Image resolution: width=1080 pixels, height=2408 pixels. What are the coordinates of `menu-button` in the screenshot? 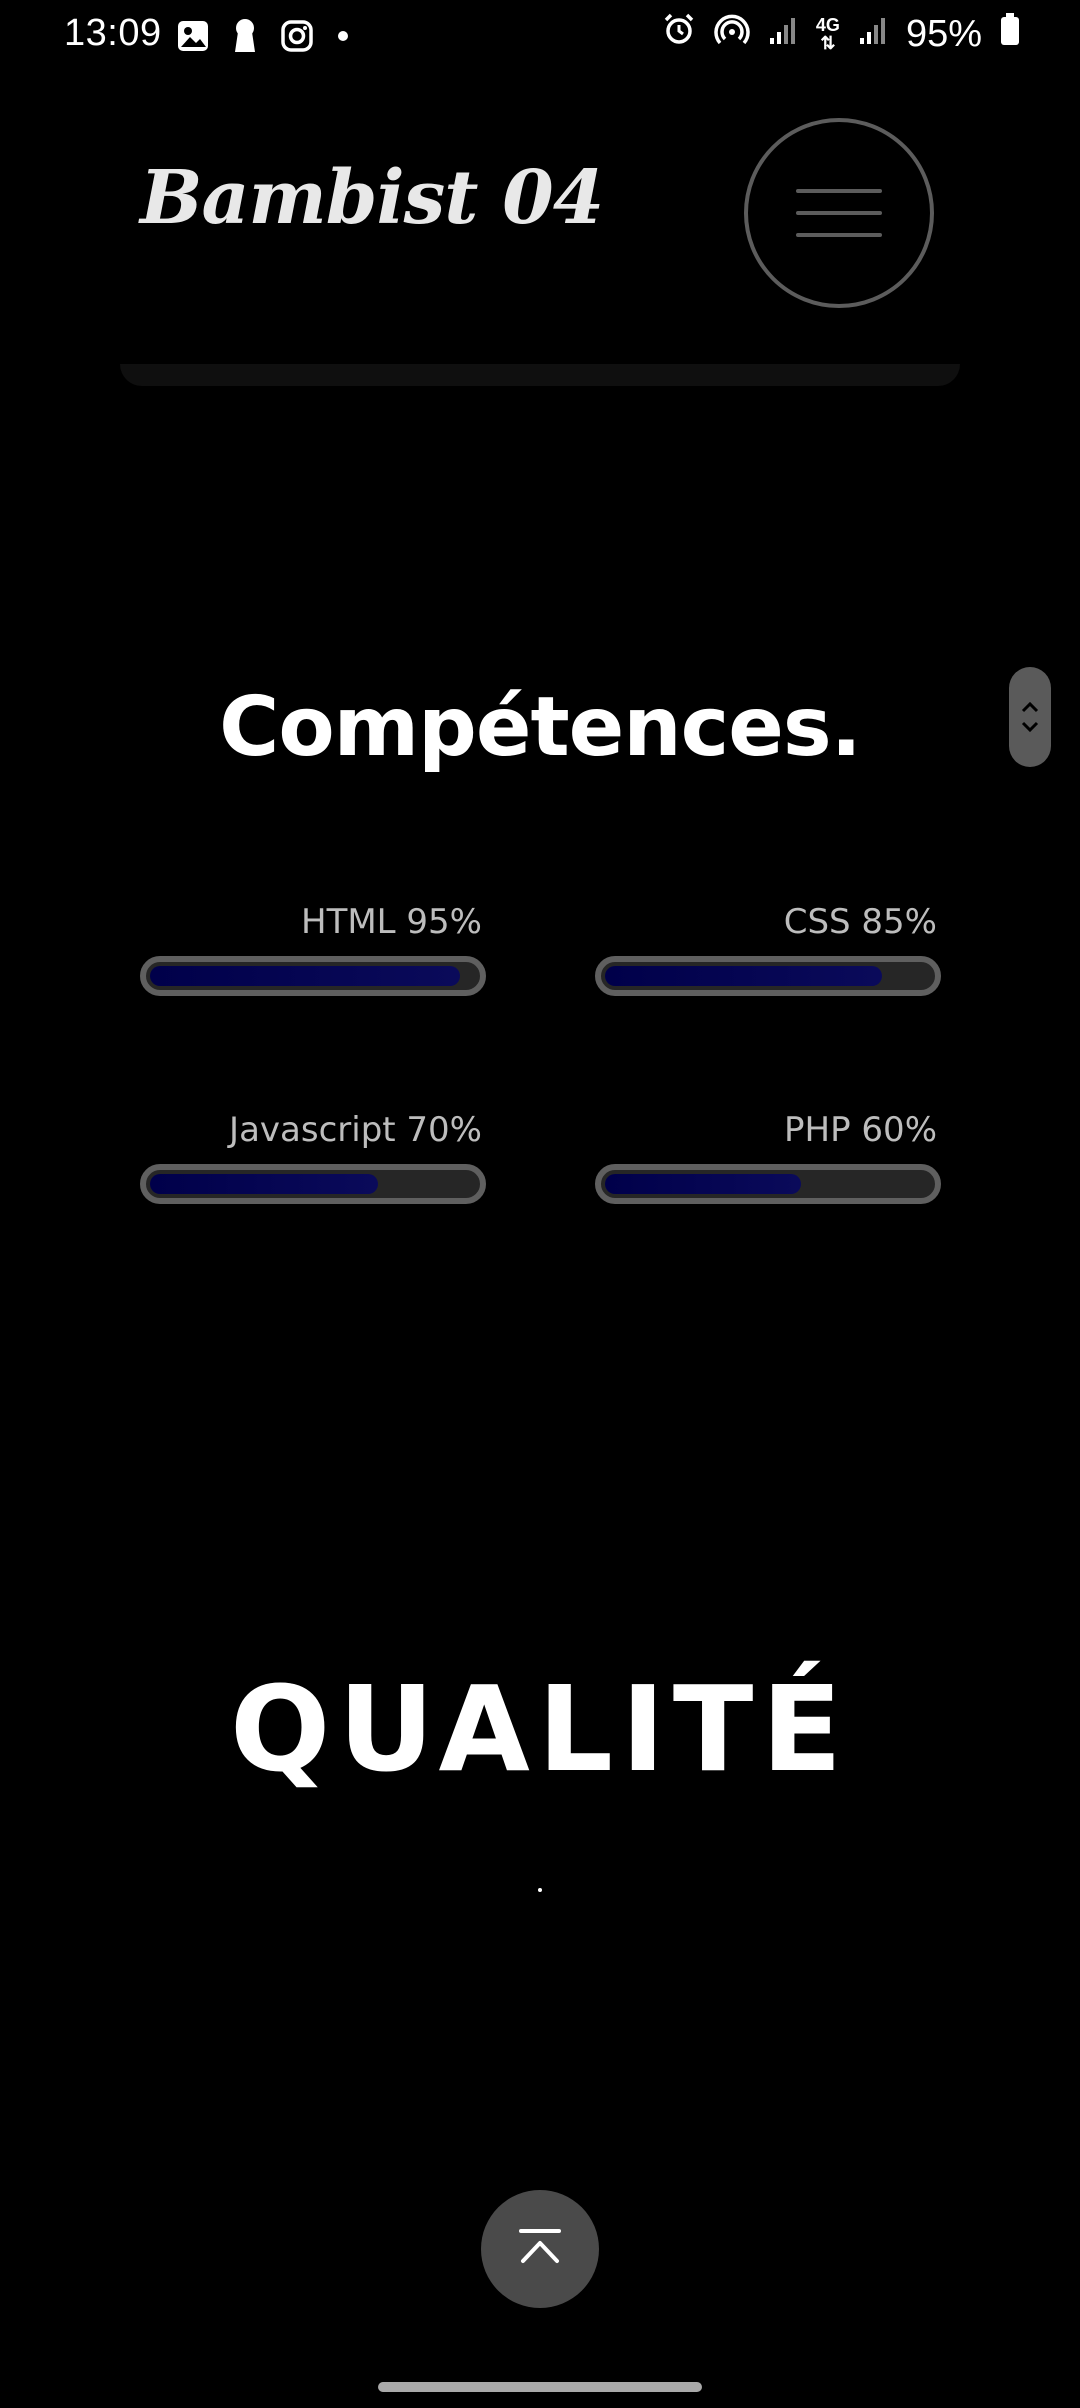 It's located at (839, 213).